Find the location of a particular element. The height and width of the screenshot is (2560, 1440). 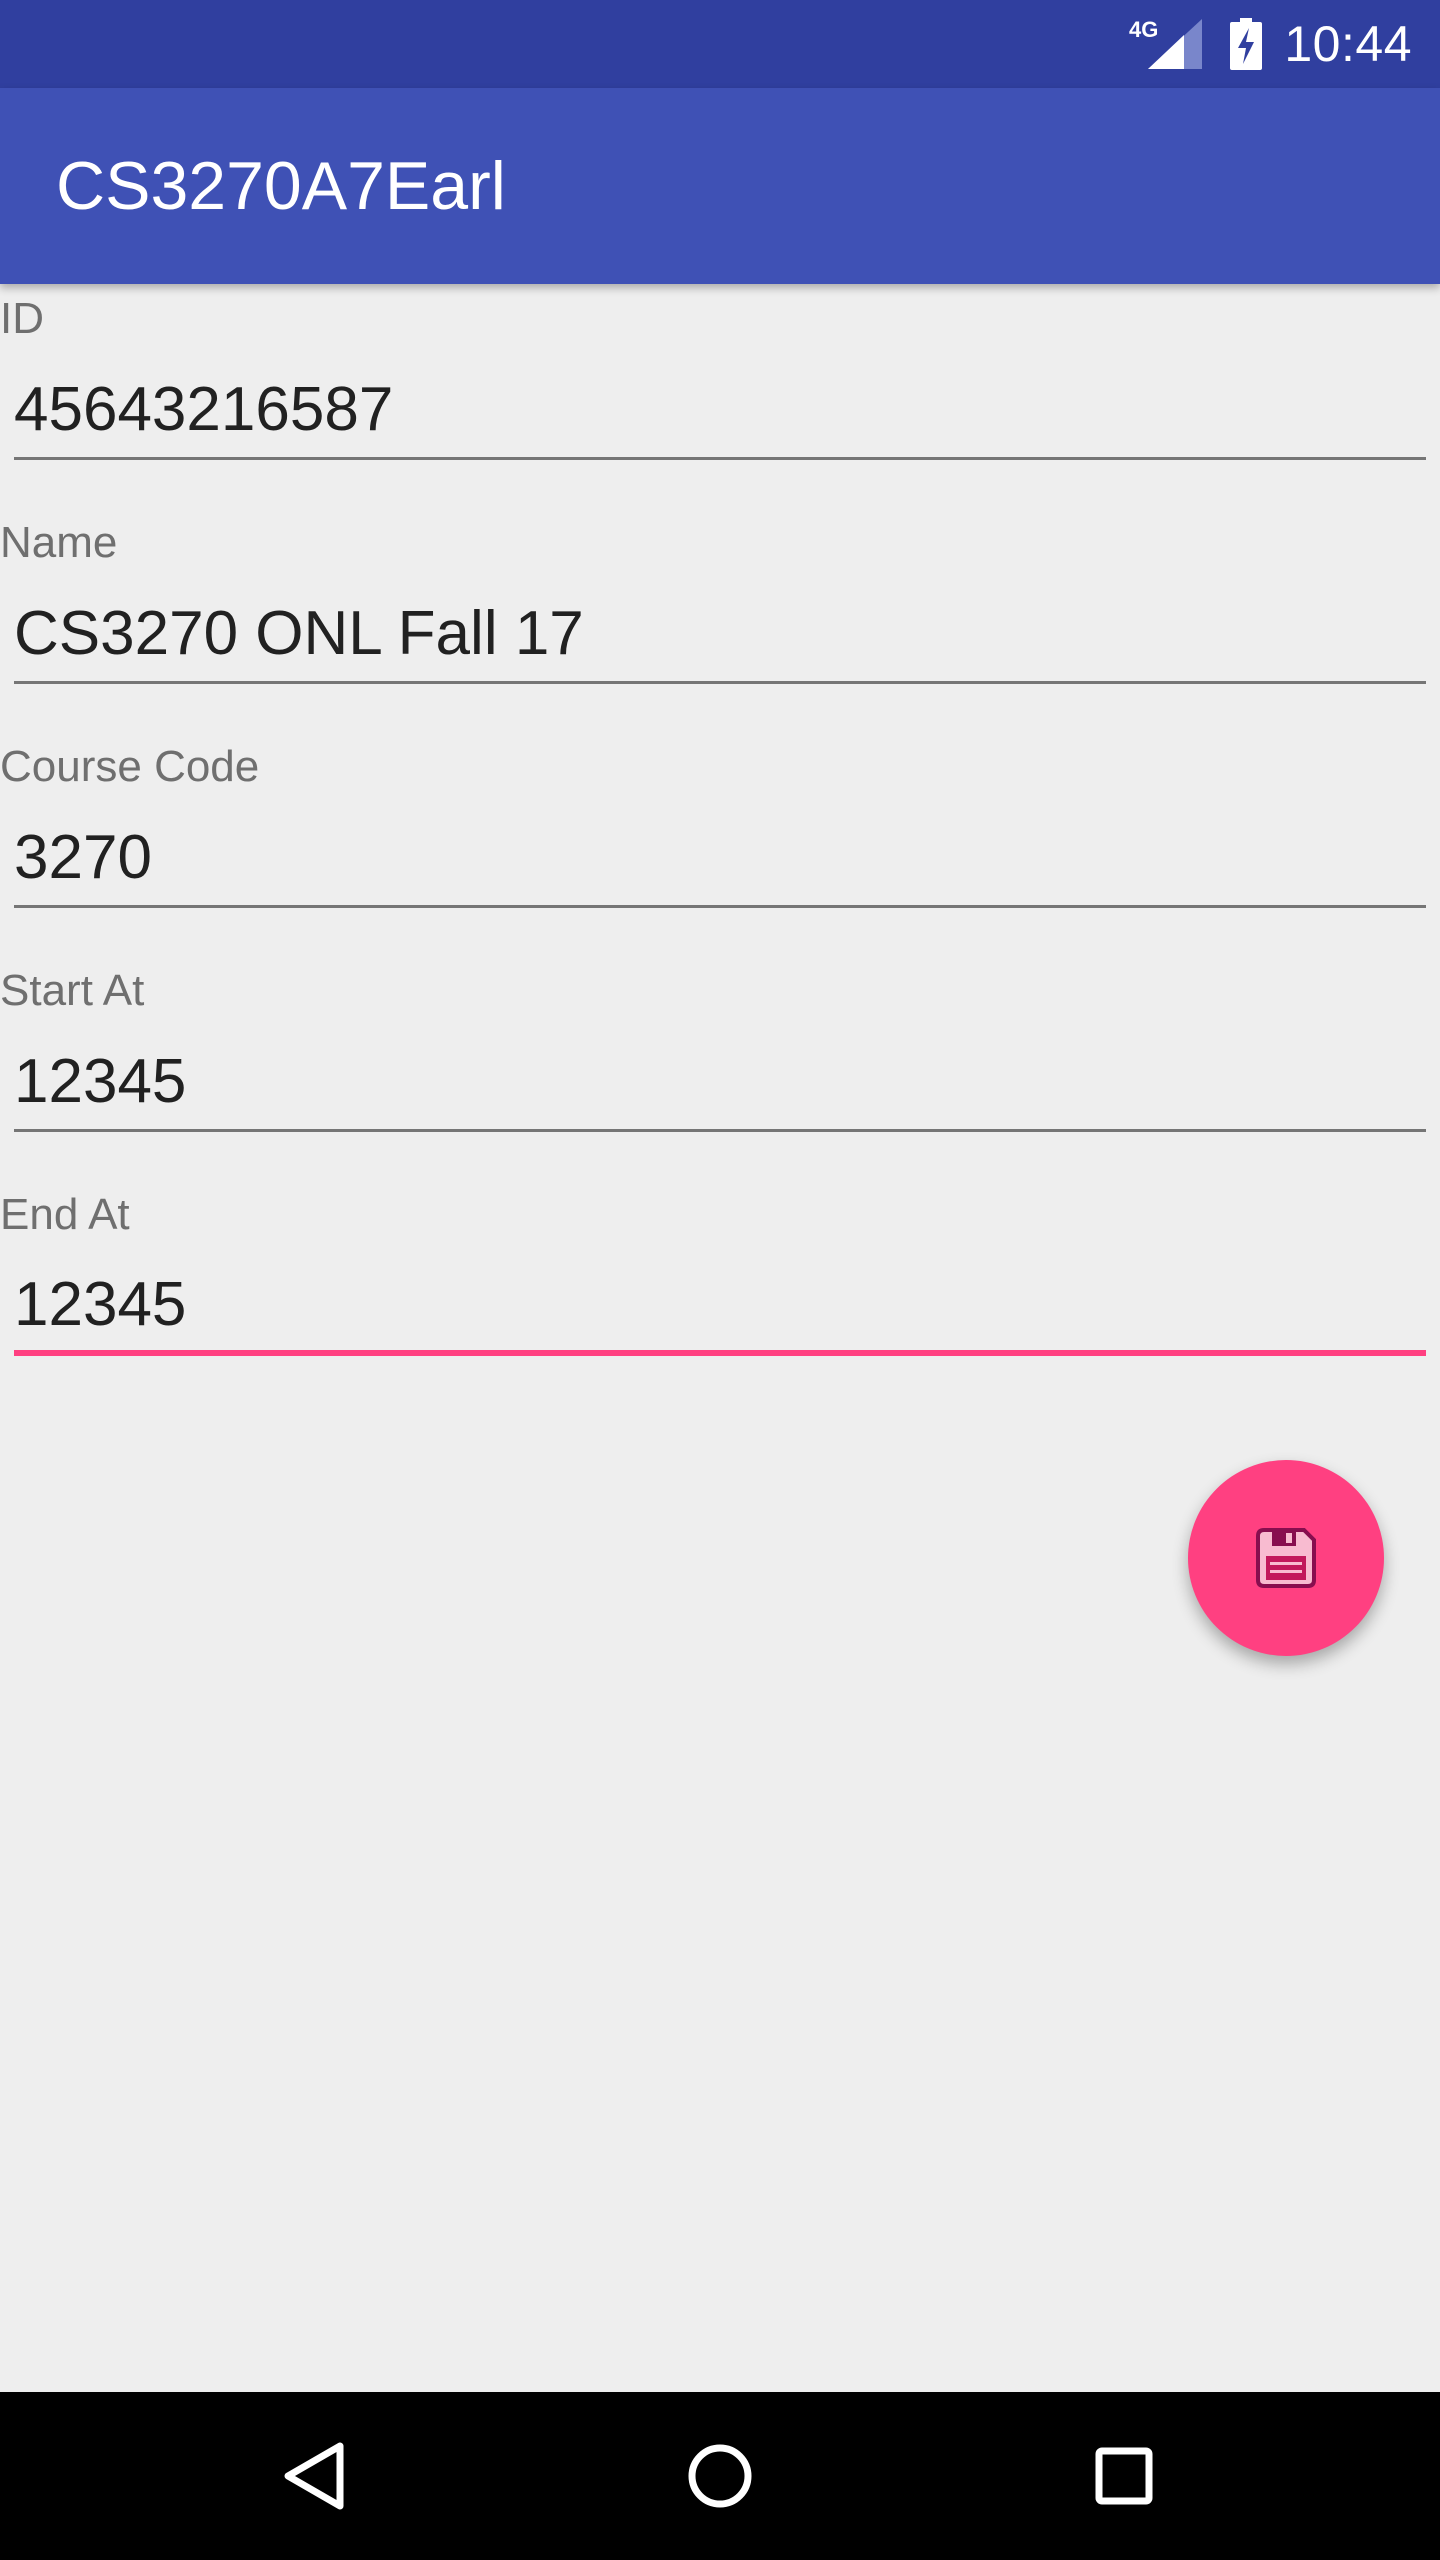

network-type-label: 4G is located at coordinates (1144, 29).